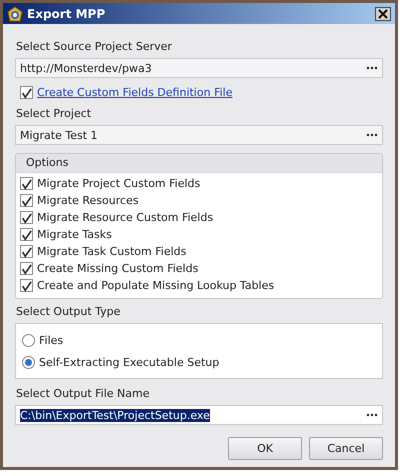  I want to click on option-label: Create Missing Custom Fields, so click(117, 268).